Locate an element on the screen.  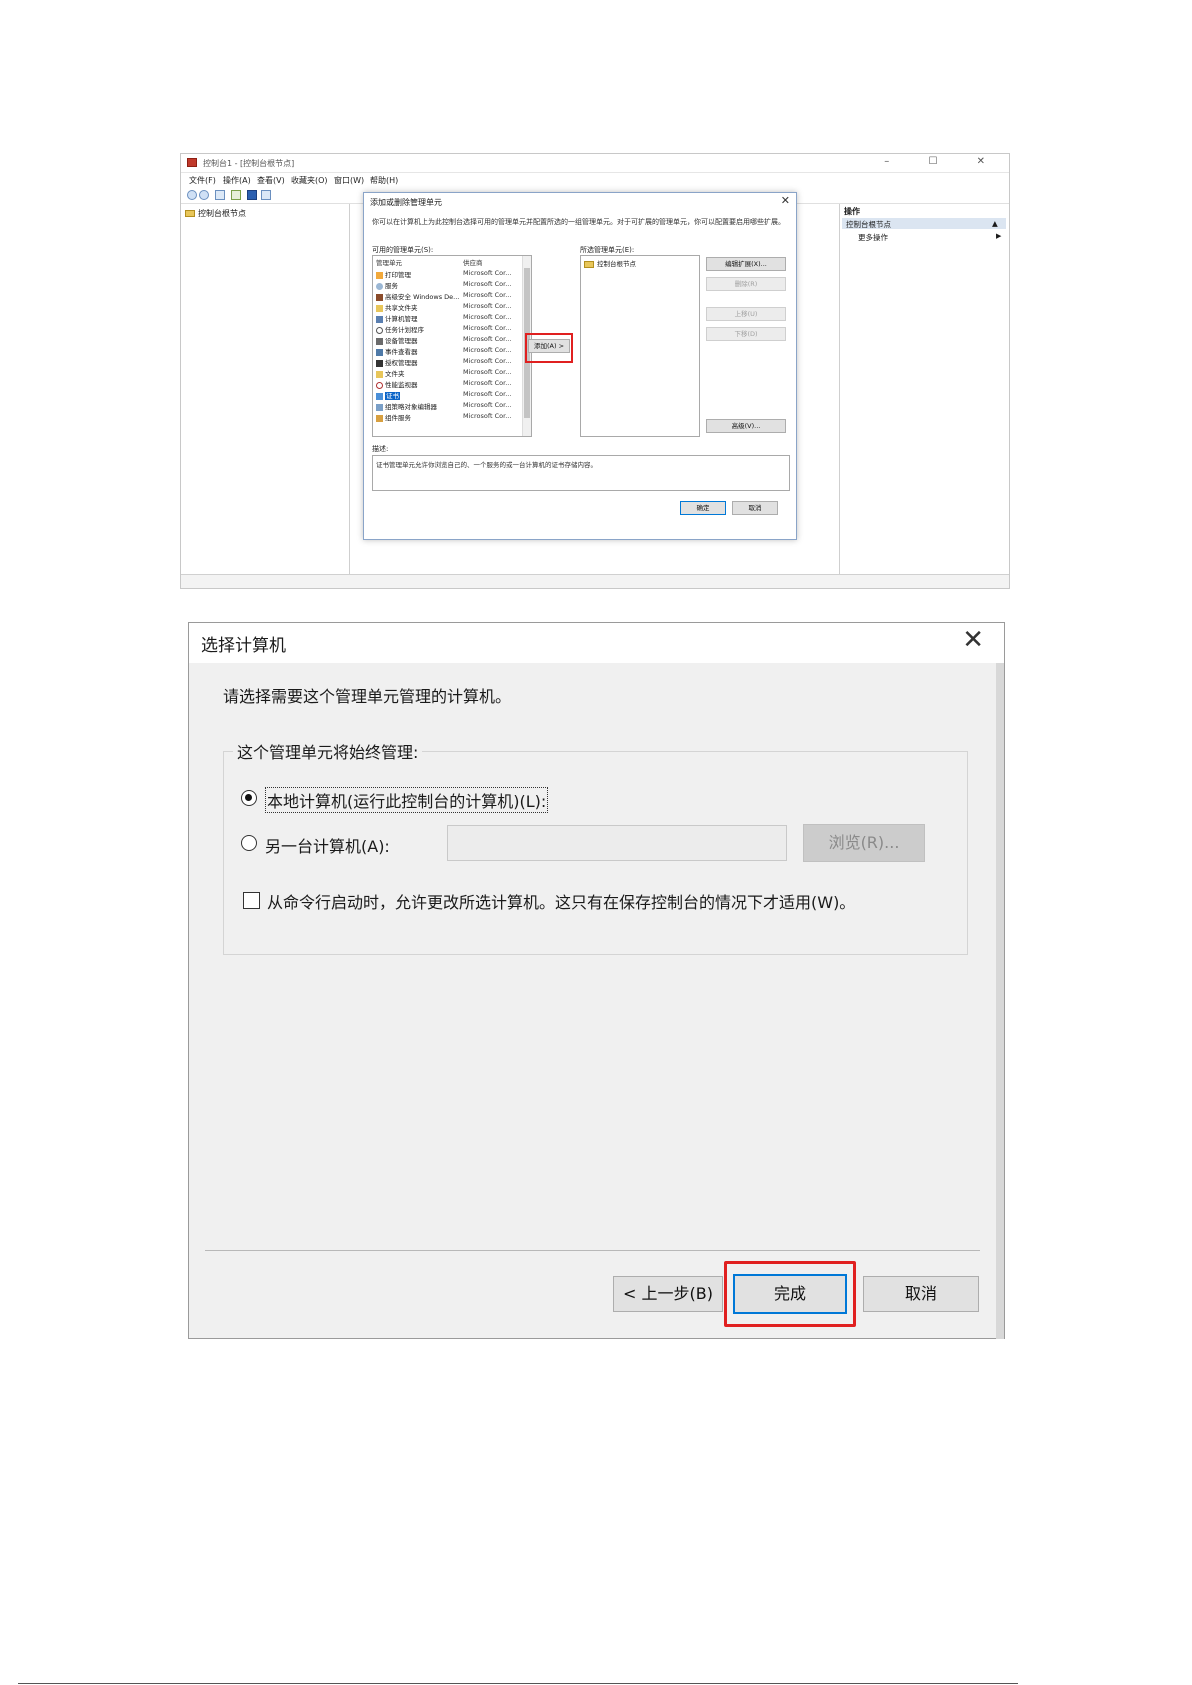
tree-node-console-root: 控制台根节点 is located at coordinates (215, 213).